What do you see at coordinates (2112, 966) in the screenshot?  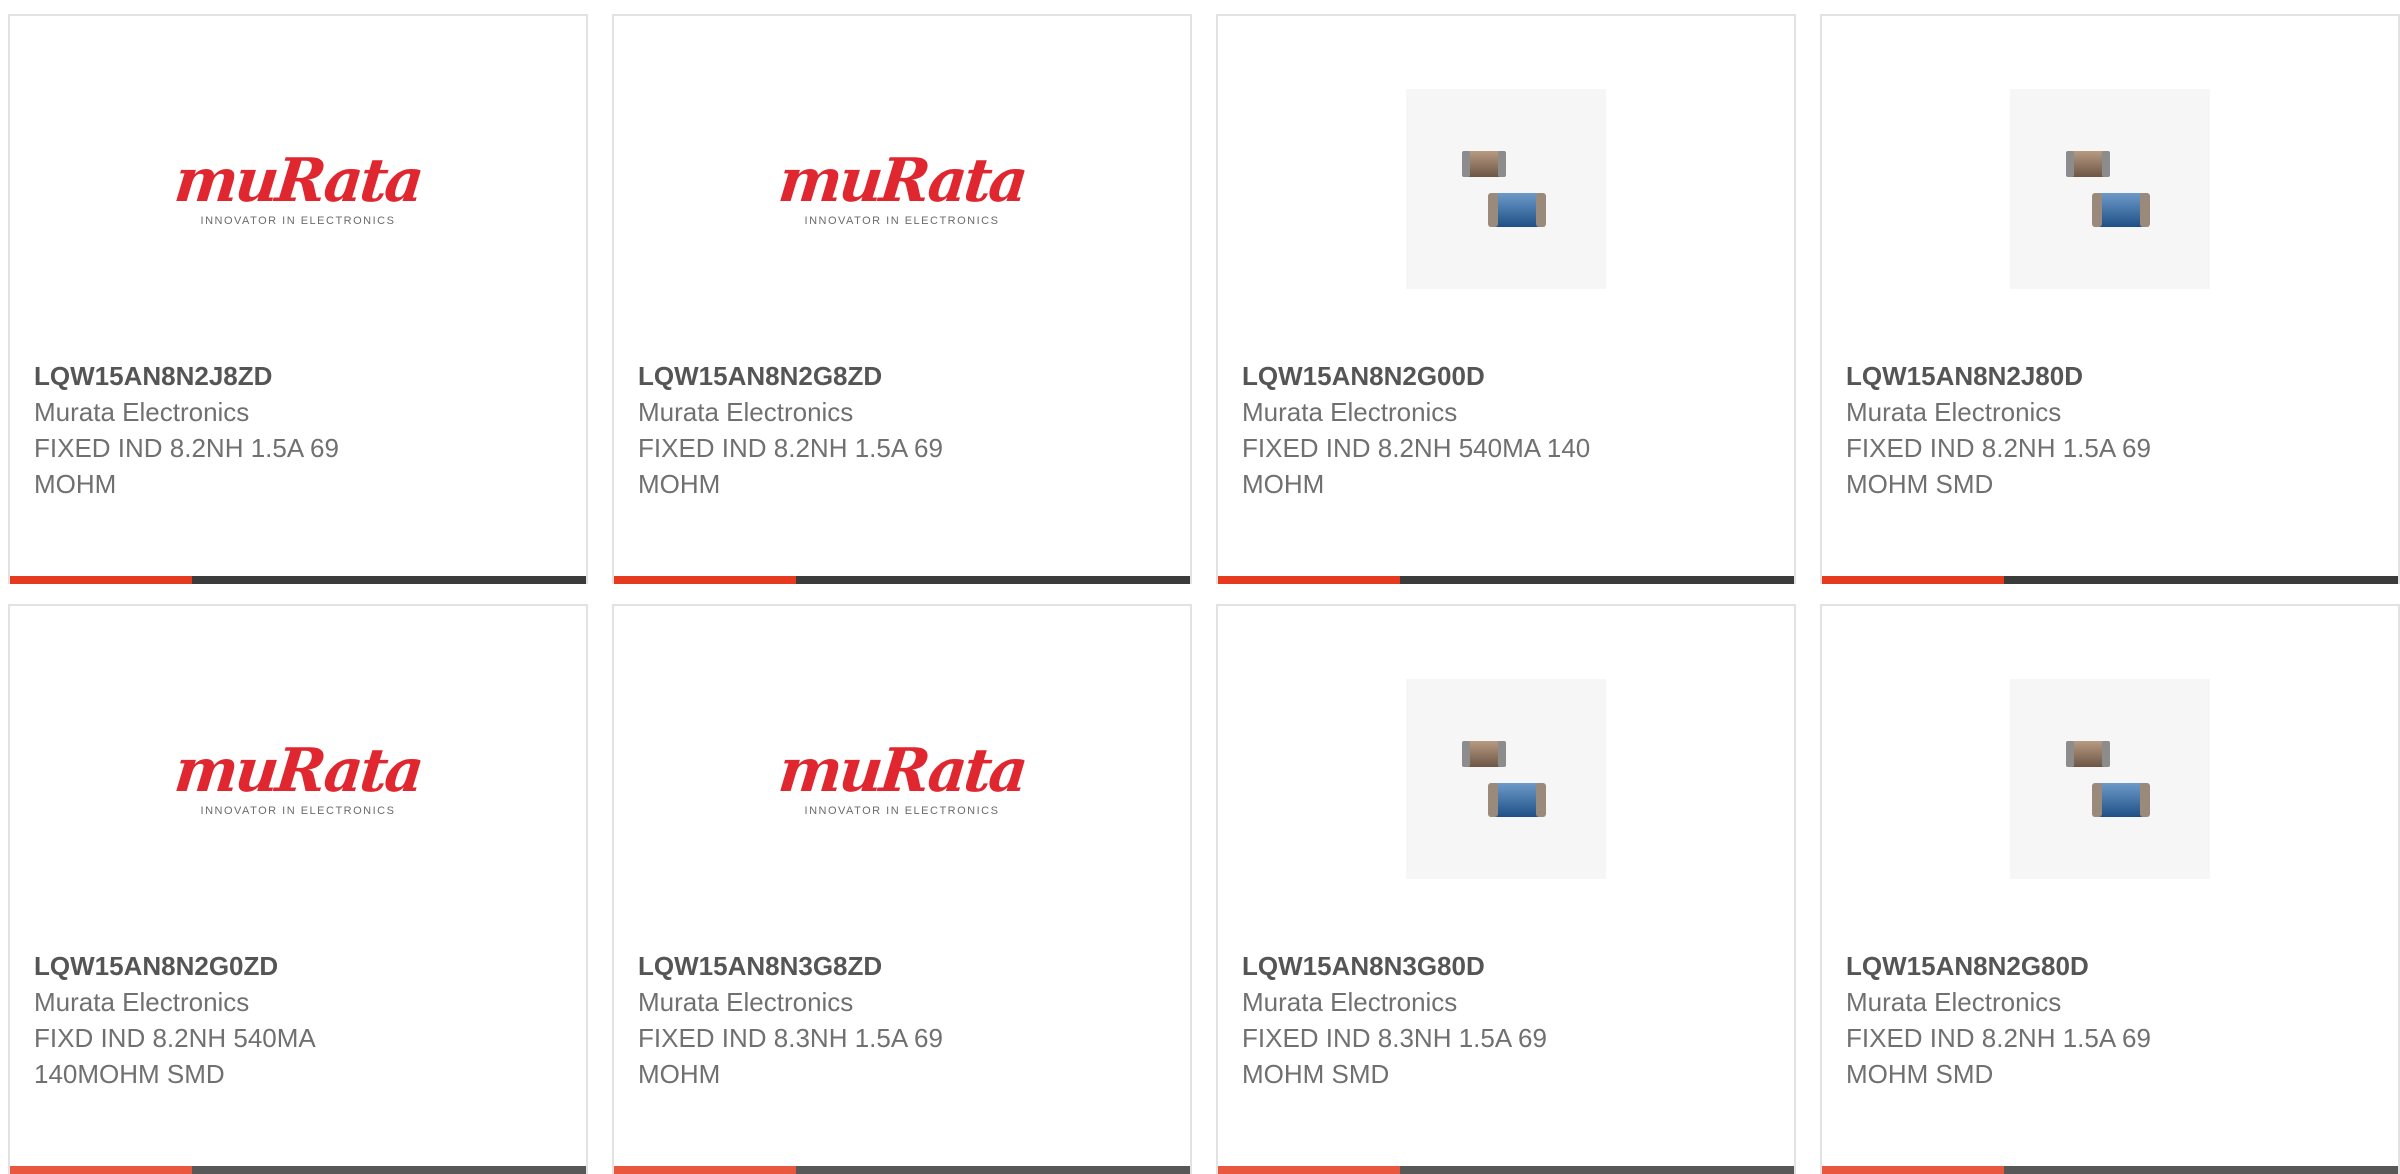 I see `part-number: LQW15AN8N2G80D` at bounding box center [2112, 966].